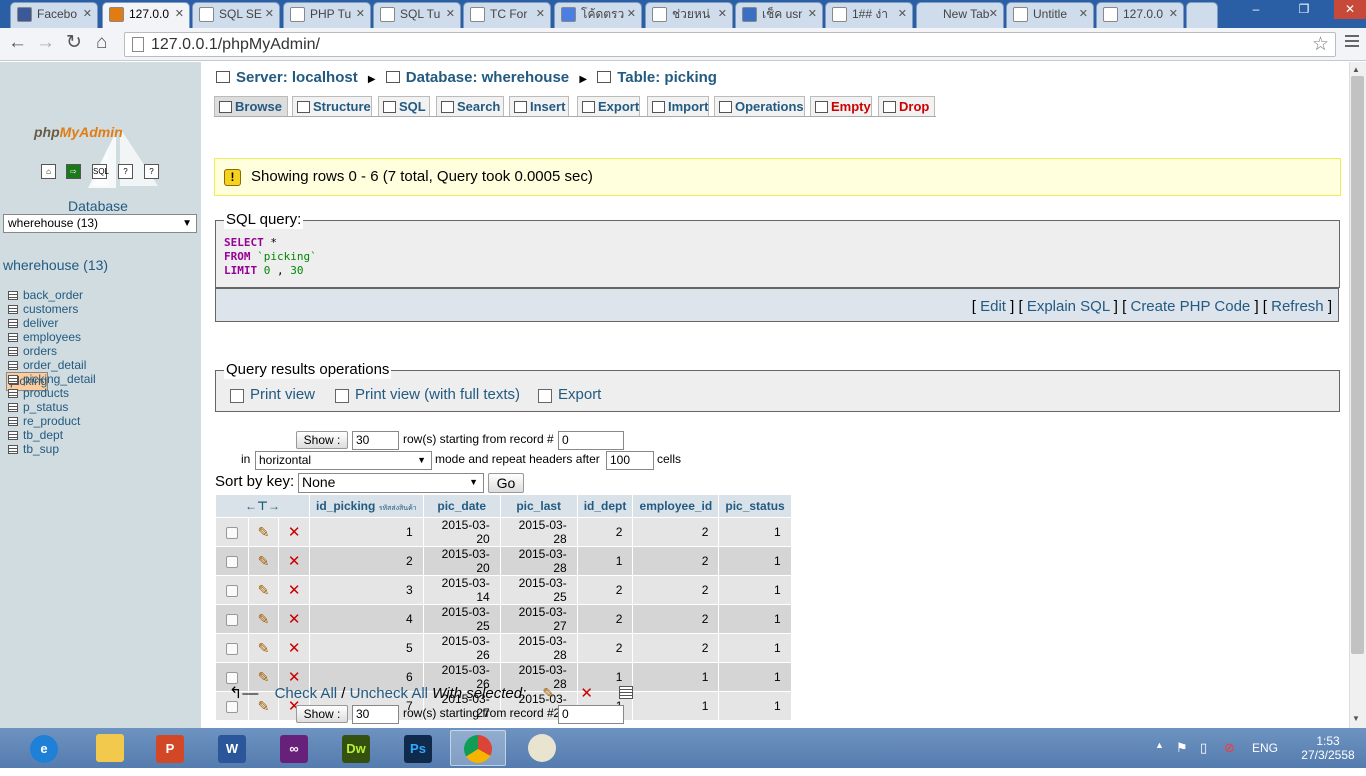 This screenshot has height=776, width=1366. What do you see at coordinates (110, 748) in the screenshot?
I see `explorer-taskbar-button` at bounding box center [110, 748].